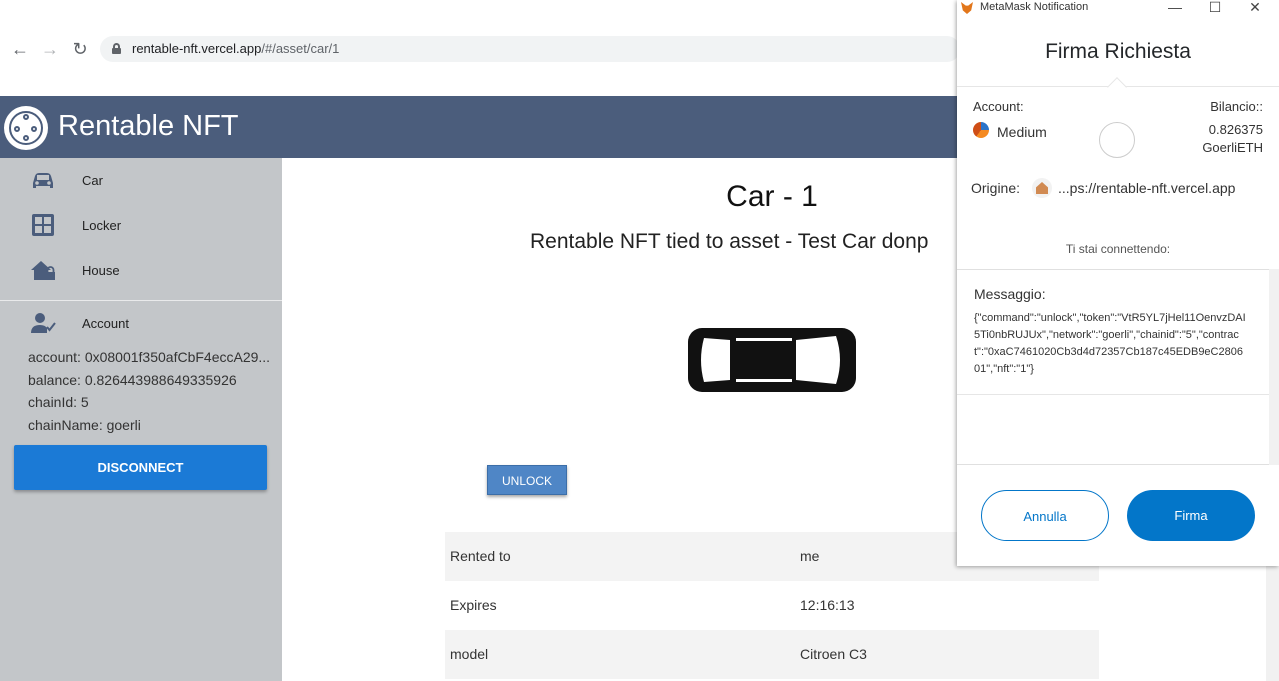 This screenshot has width=1279, height=681. Describe the element at coordinates (1118, 249) in the screenshot. I see `connecting-text: Ti stai connettendo:` at that location.